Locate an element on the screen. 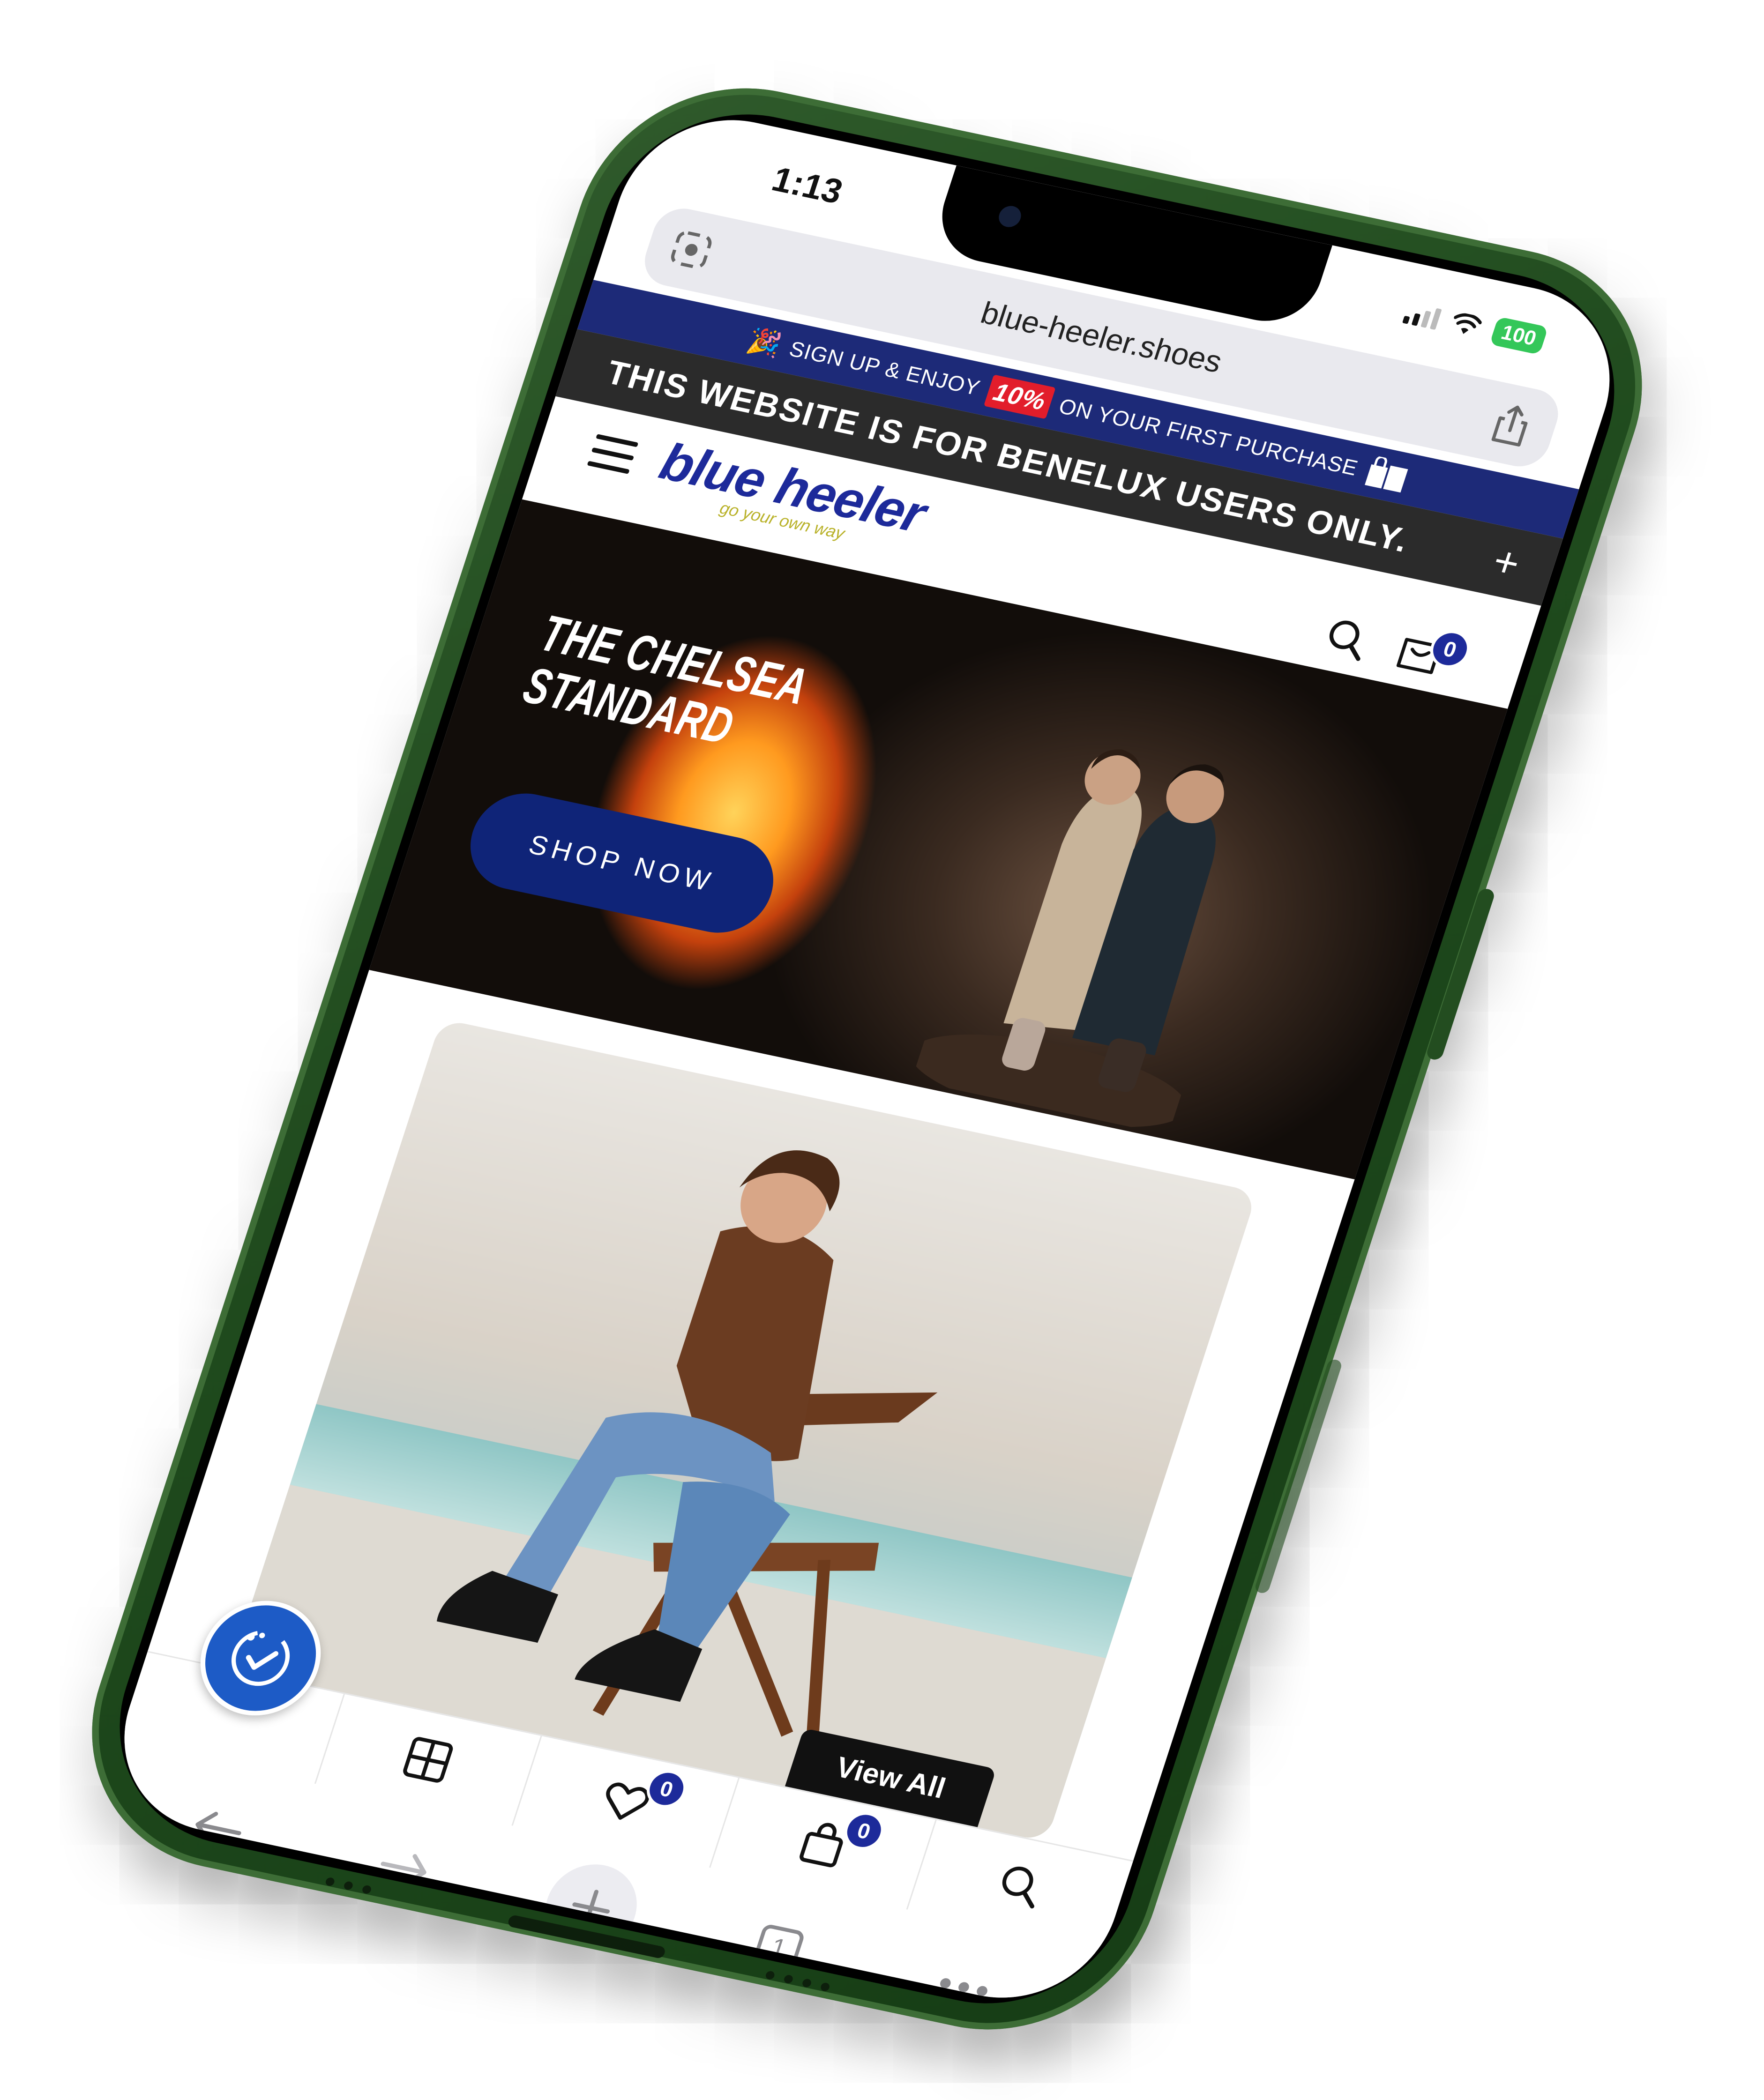 The height and width of the screenshot is (2100, 1764). grid-icon is located at coordinates (428, 1760).